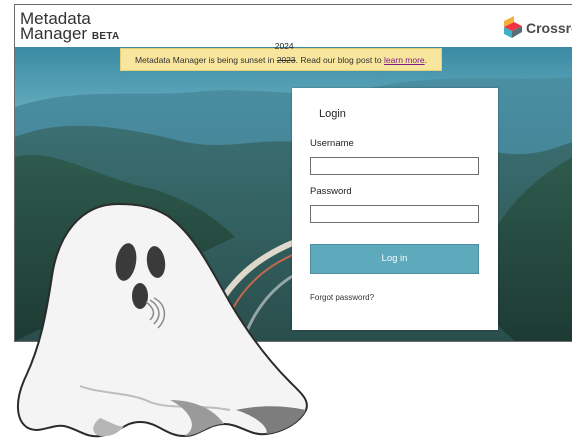 This screenshot has width=572, height=438. Describe the element at coordinates (404, 60) in the screenshot. I see `learn-more-link: learn more` at that location.